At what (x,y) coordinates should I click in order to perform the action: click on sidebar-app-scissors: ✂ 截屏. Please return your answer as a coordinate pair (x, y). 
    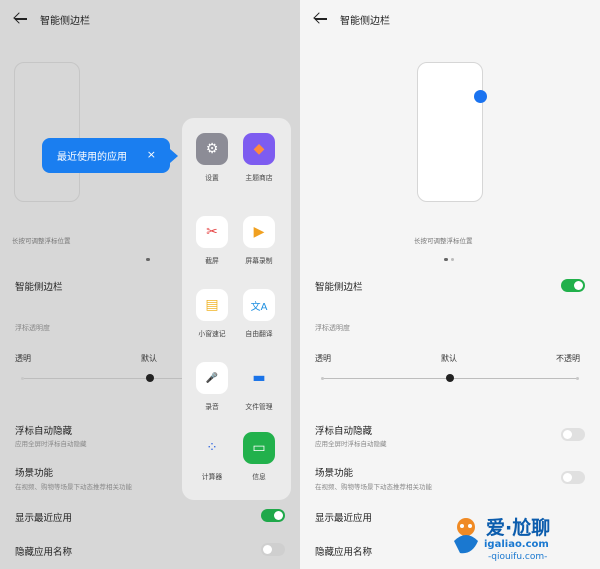
    Looking at the image, I should click on (212, 240).